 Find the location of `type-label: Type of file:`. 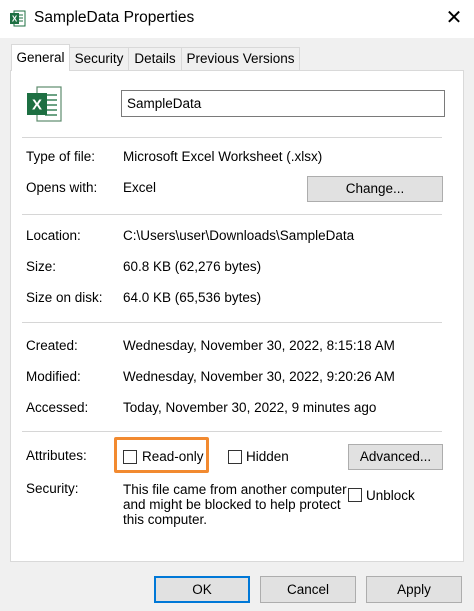

type-label: Type of file: is located at coordinates (61, 156).